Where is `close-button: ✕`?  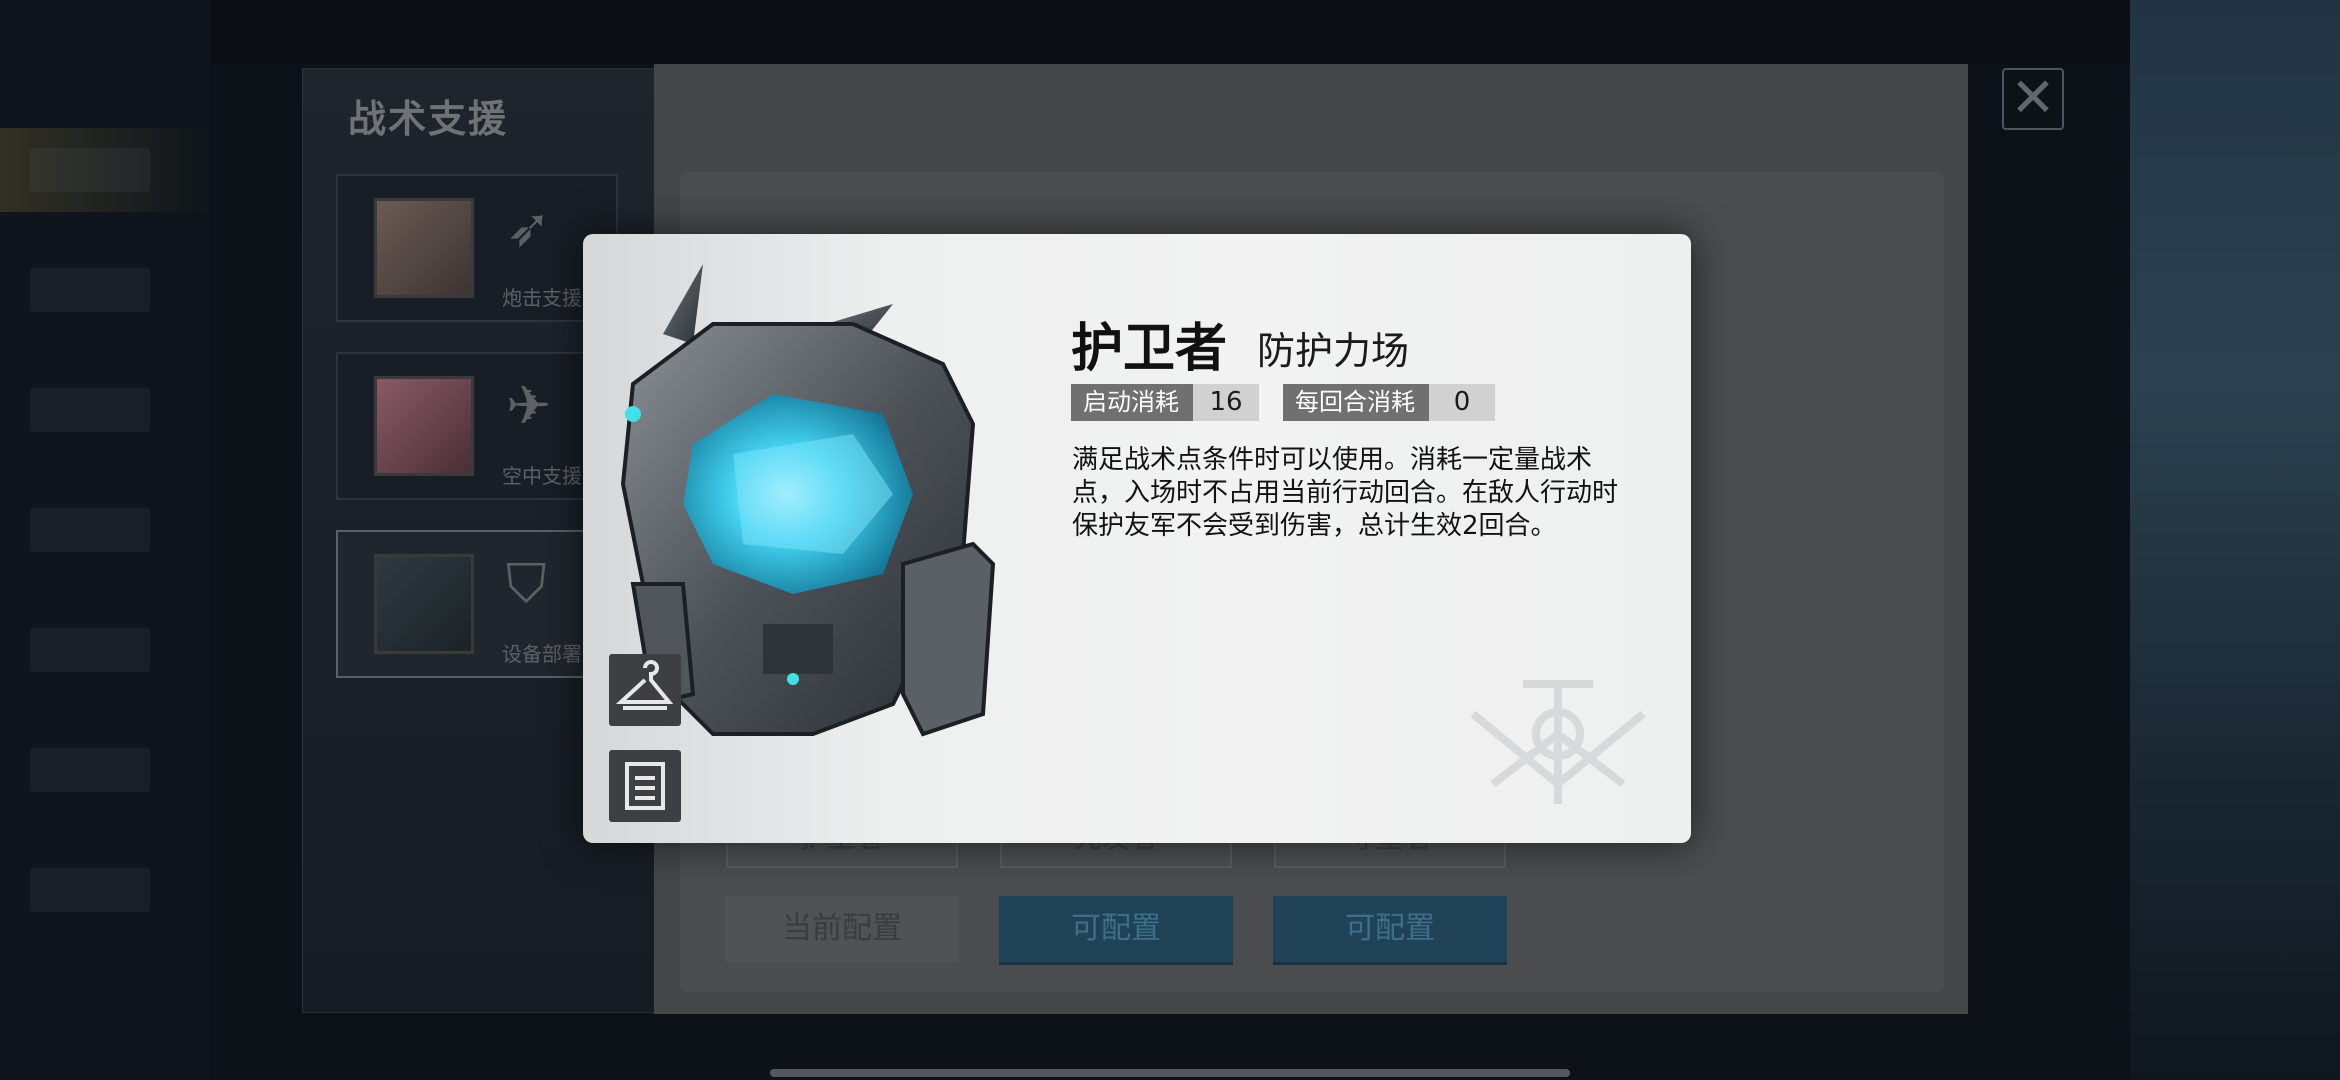
close-button: ✕ is located at coordinates (2033, 99).